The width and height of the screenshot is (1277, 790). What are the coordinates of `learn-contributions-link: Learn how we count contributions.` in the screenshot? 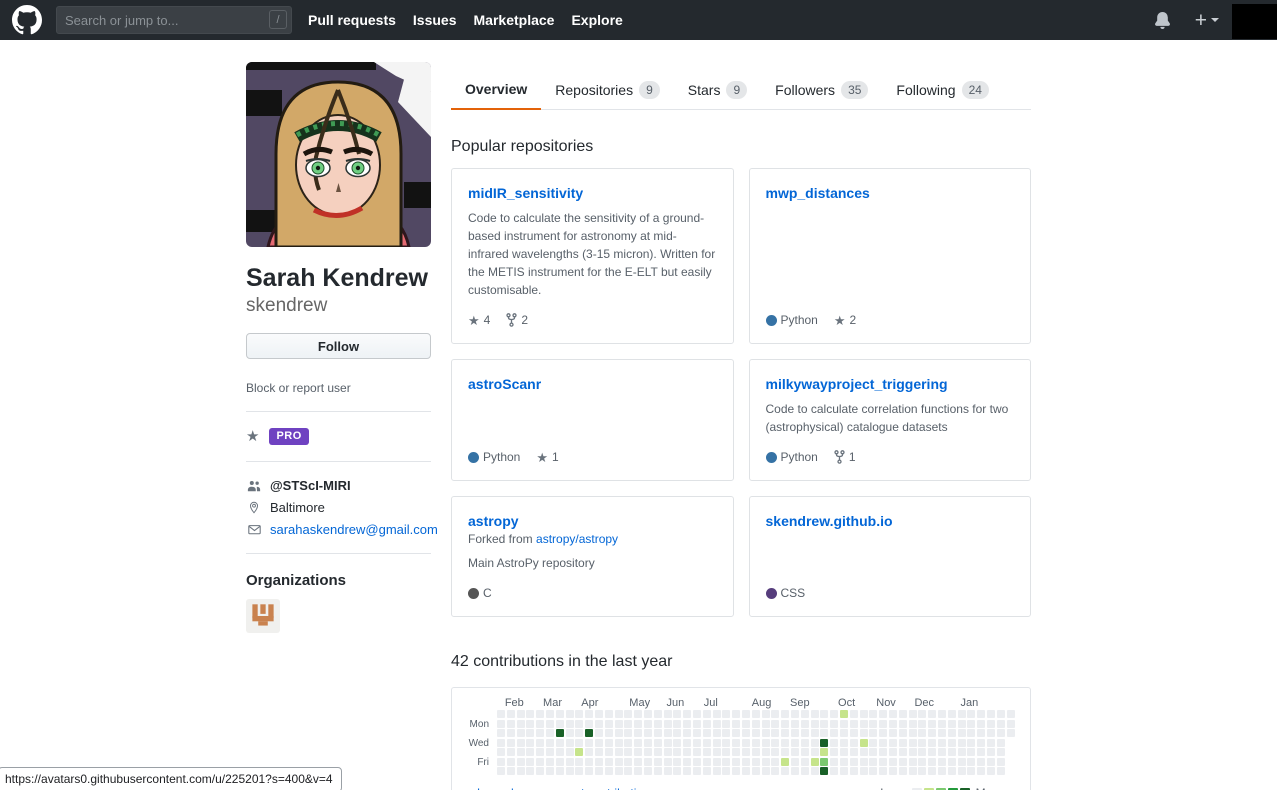 It's located at (568, 788).